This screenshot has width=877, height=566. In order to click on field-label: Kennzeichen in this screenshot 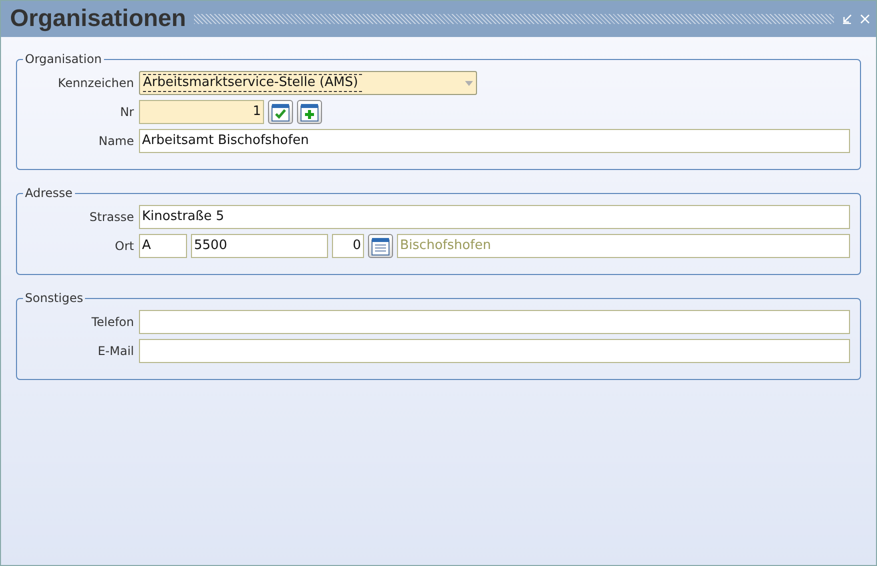, I will do `click(95, 83)`.